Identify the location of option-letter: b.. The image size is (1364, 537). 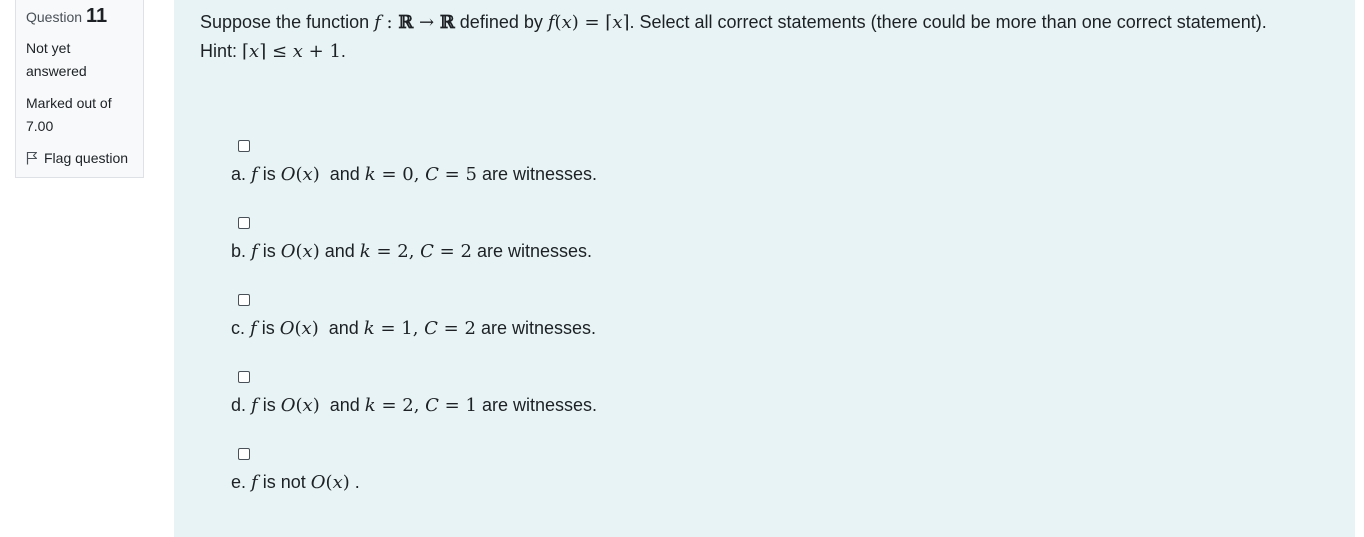
(239, 251).